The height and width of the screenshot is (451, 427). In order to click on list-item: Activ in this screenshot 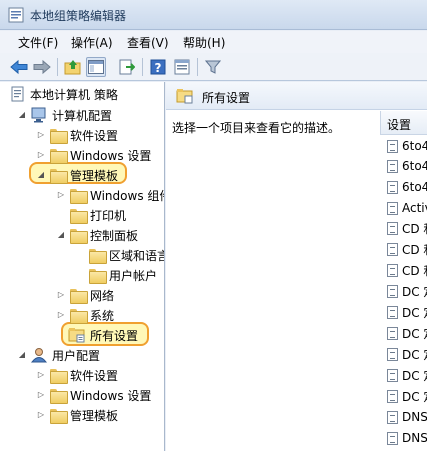, I will do `click(403, 208)`.